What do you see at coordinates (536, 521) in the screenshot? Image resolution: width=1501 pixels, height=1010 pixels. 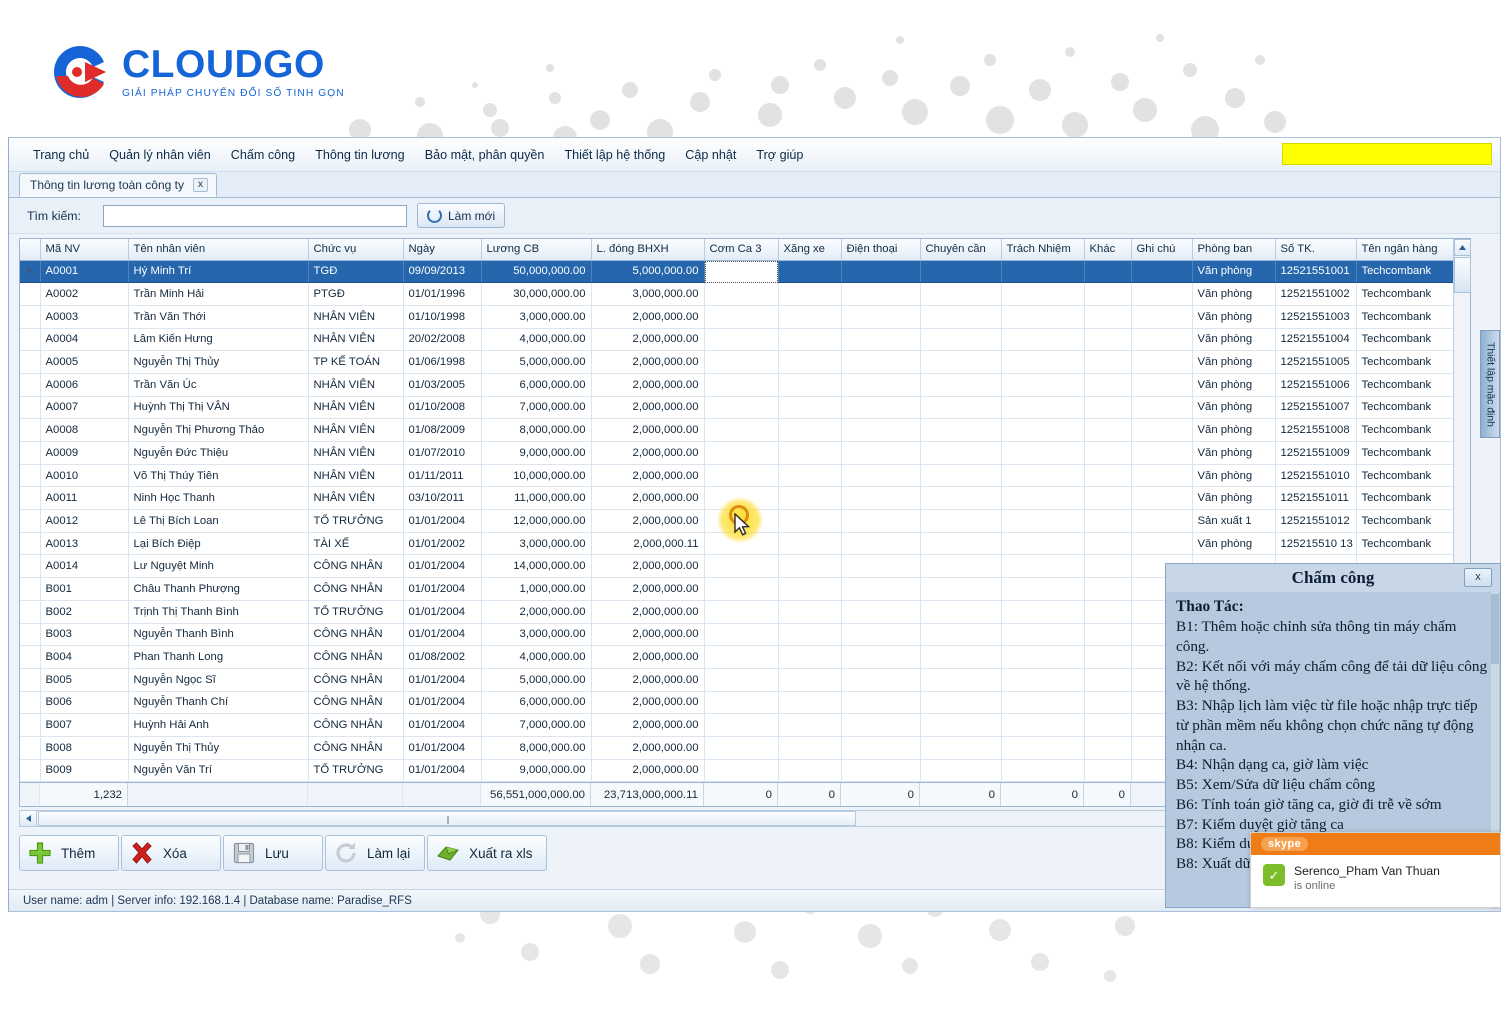 I see `cell-luong_cb: 12,000,000.00` at bounding box center [536, 521].